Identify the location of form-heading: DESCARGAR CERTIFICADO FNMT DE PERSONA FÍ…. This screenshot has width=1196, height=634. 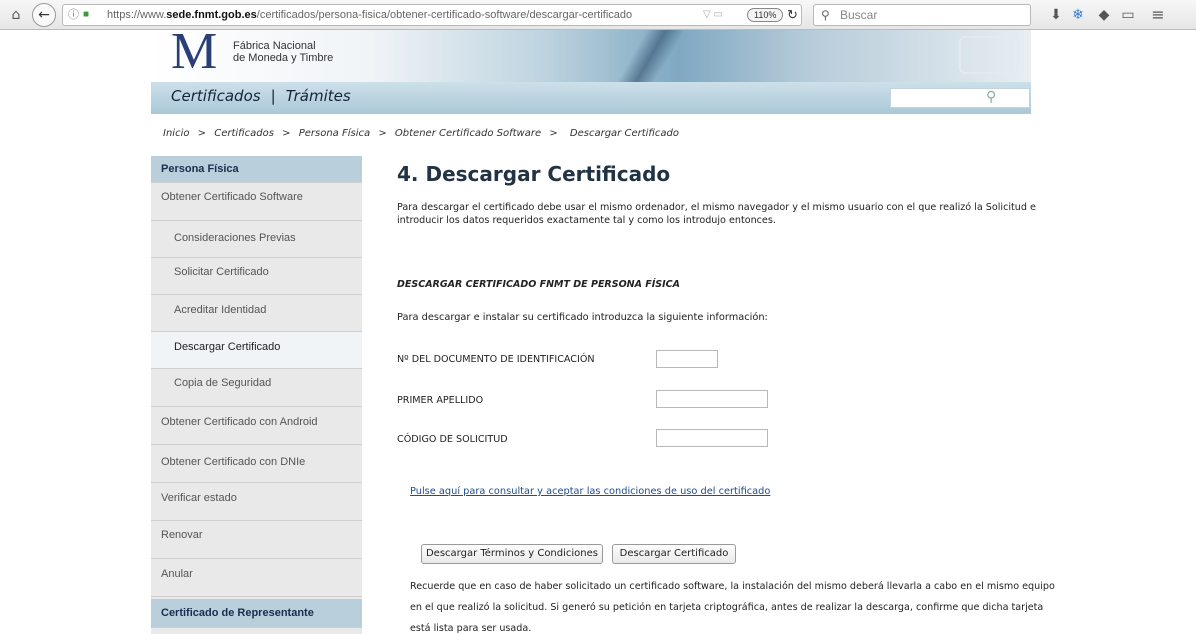
(538, 284).